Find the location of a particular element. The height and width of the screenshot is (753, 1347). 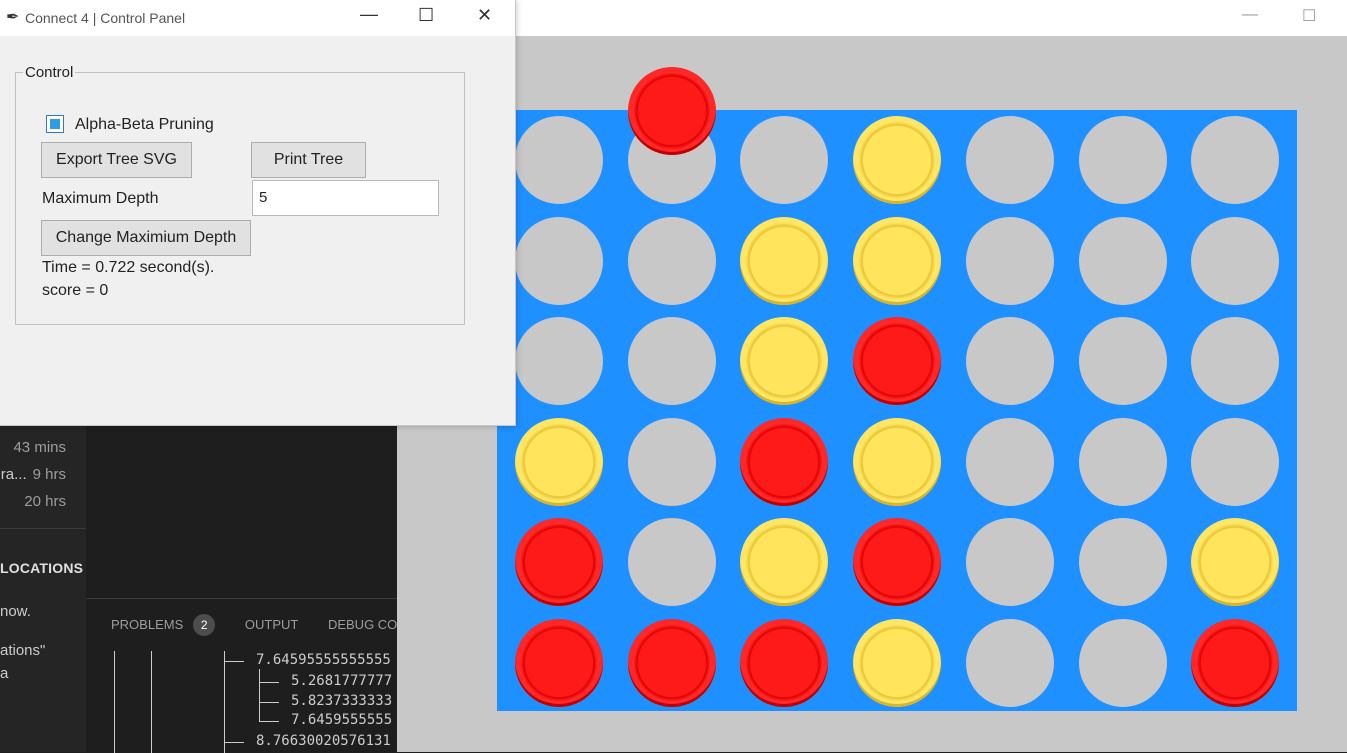

feather-icon: ✒ is located at coordinates (13, 17).